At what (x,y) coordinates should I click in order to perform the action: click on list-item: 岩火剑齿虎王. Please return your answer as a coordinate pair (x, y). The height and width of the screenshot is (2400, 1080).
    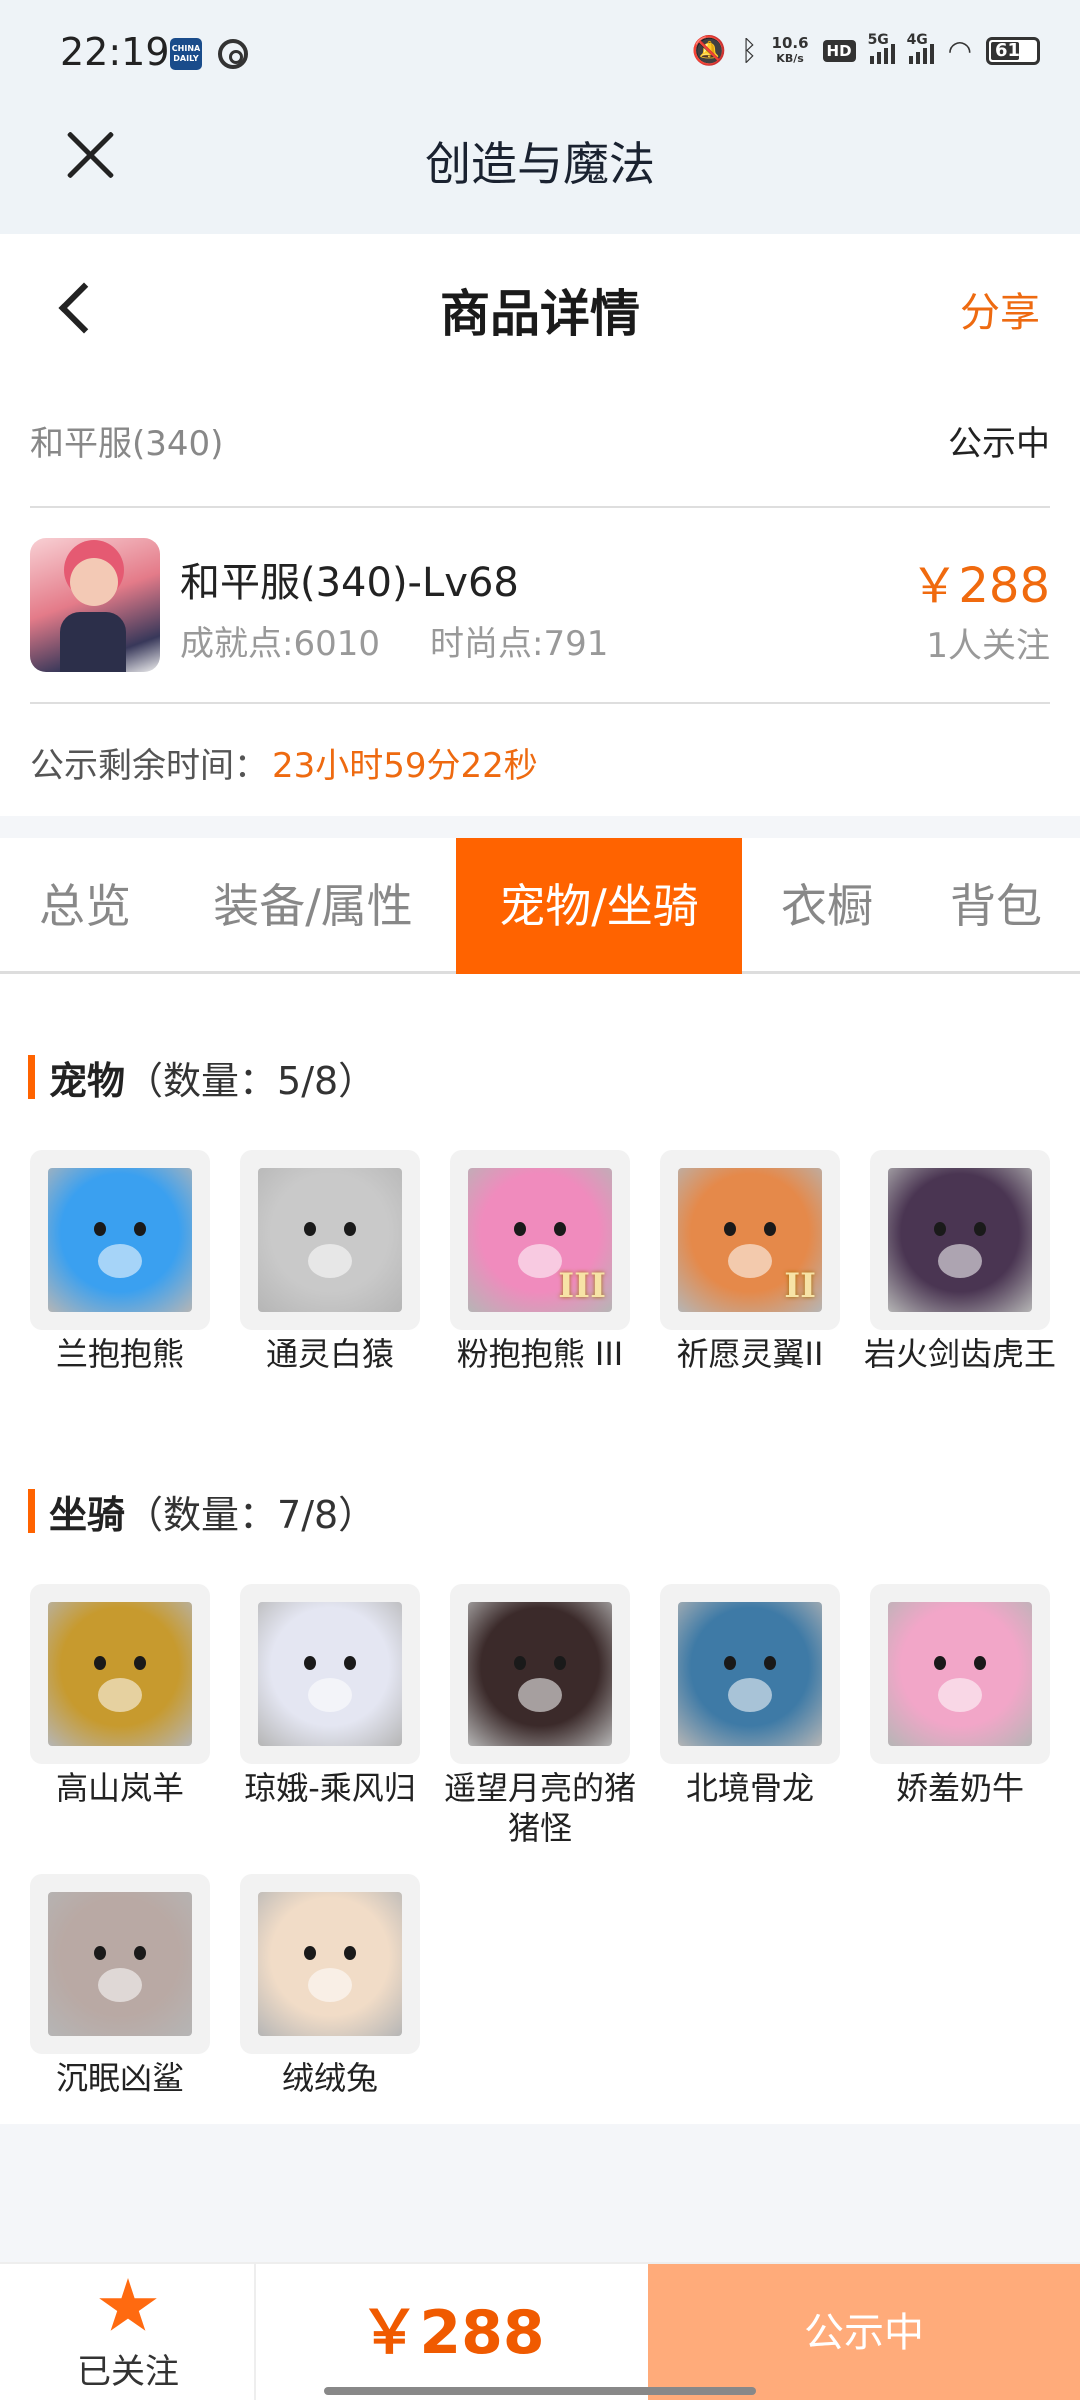
    Looking at the image, I should click on (960, 1262).